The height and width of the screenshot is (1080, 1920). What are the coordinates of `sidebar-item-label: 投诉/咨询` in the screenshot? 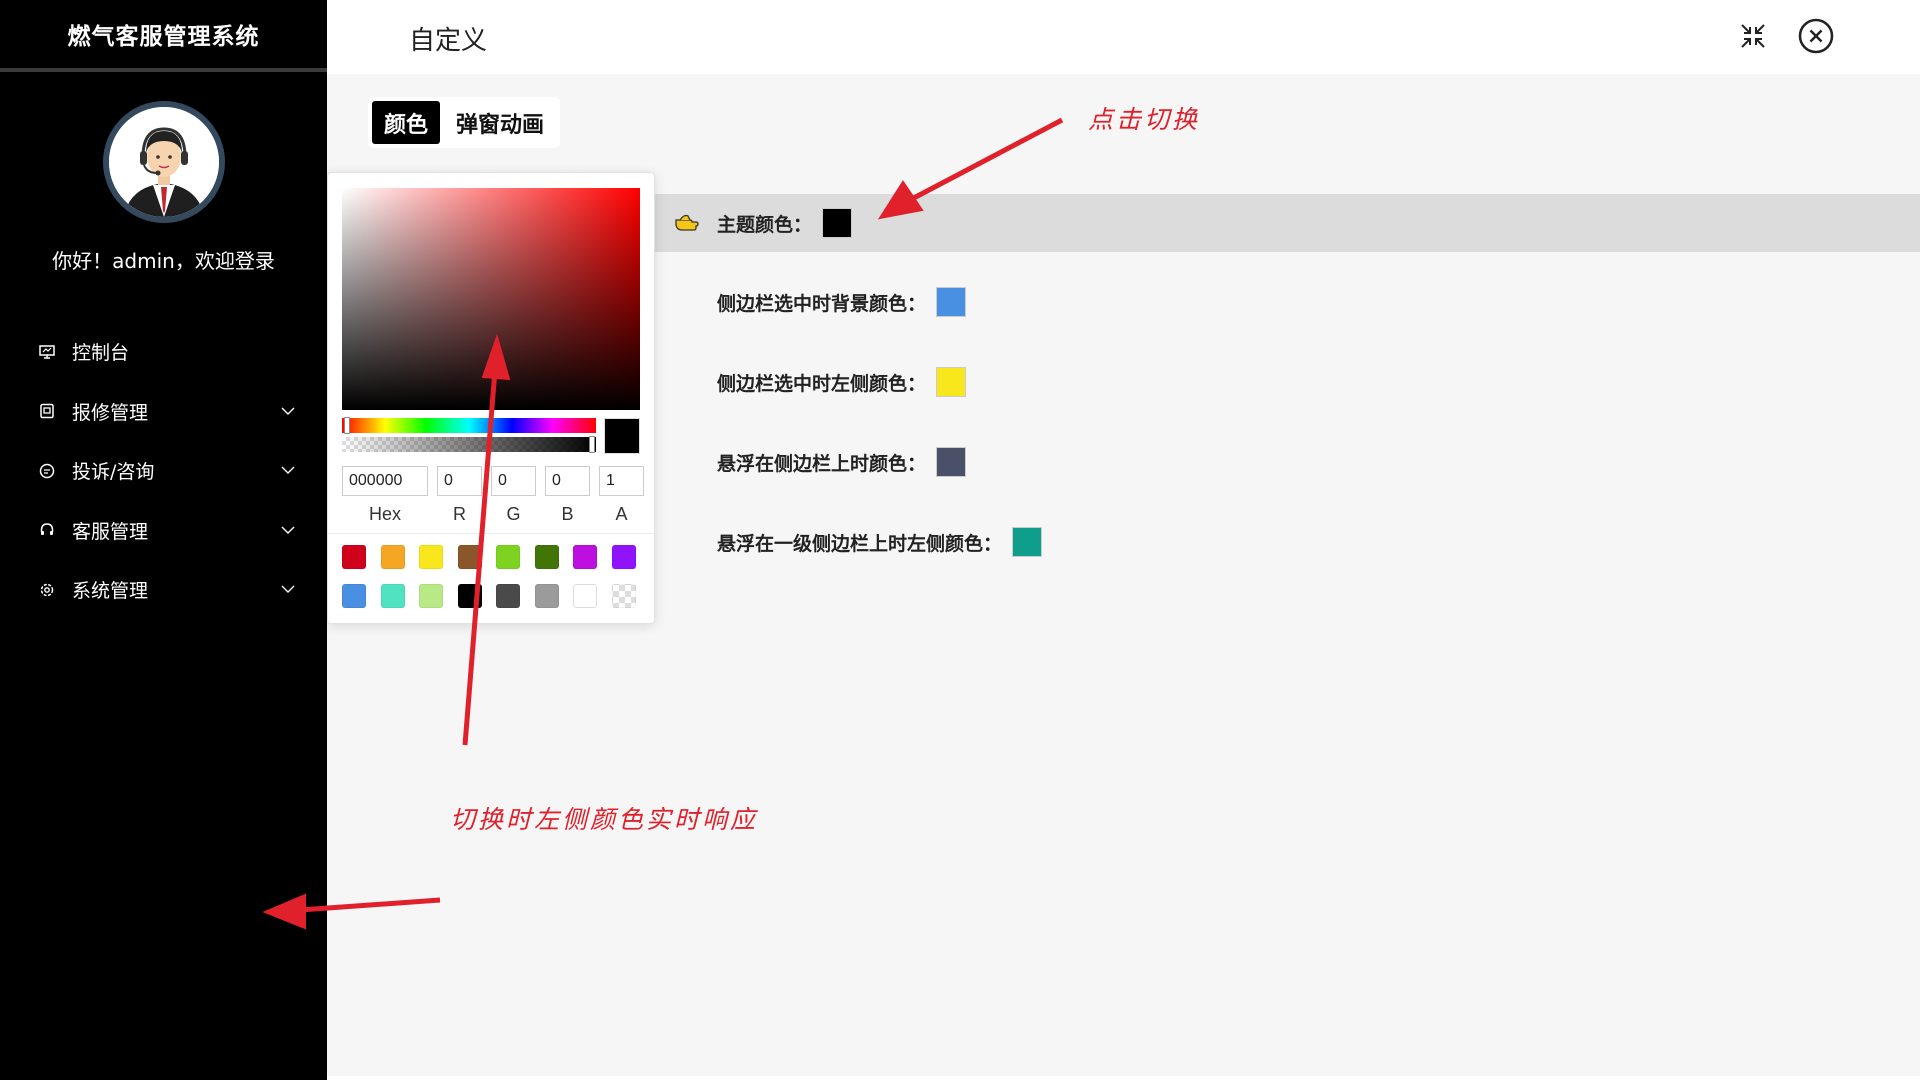 It's located at (113, 472).